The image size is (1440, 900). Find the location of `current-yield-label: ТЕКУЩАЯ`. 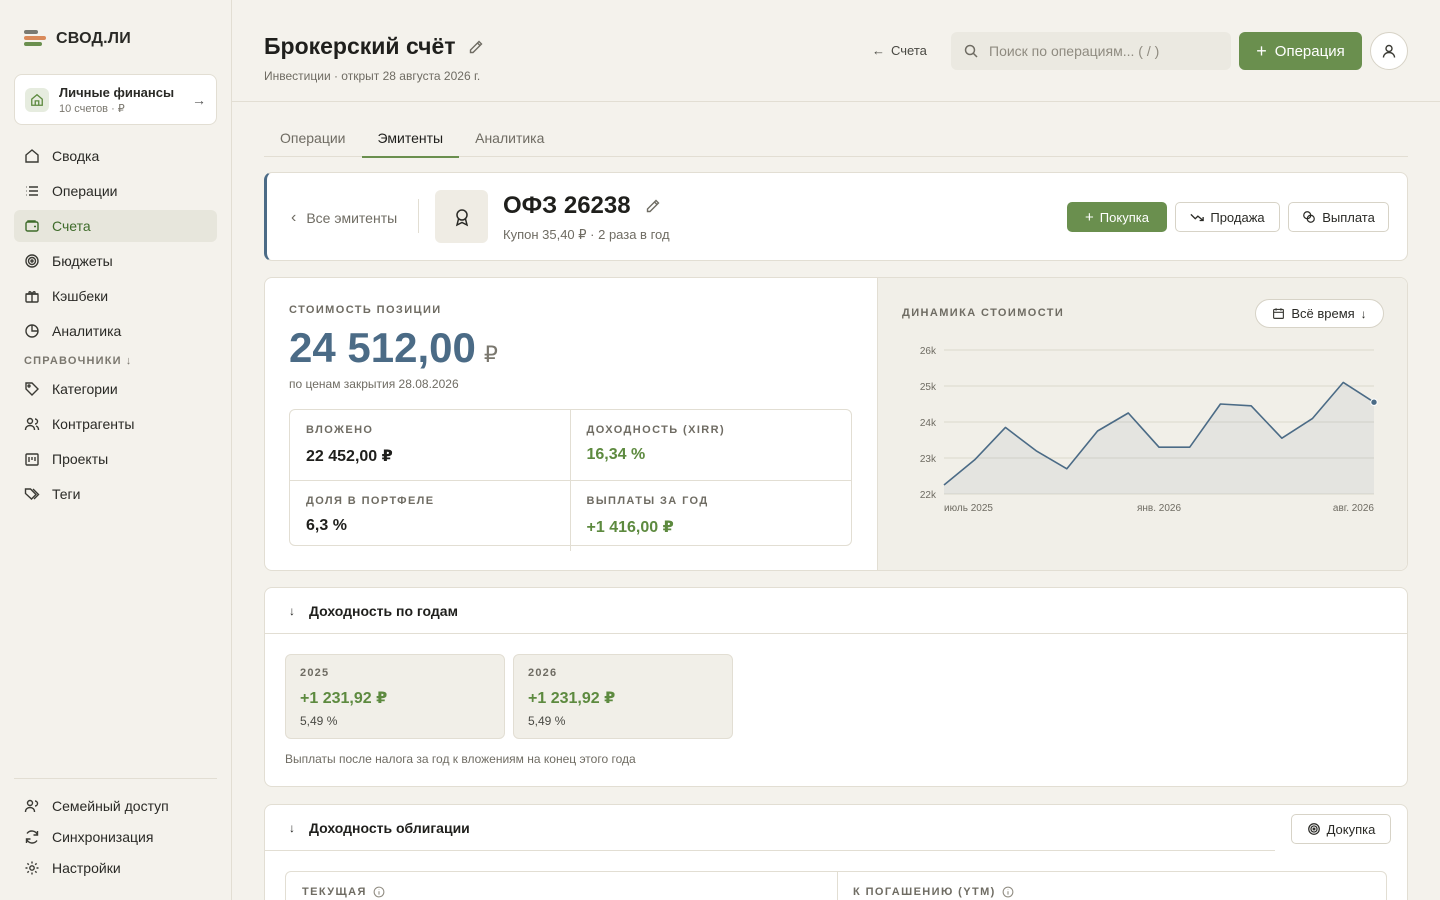

current-yield-label: ТЕКУЩАЯ is located at coordinates (334, 892).